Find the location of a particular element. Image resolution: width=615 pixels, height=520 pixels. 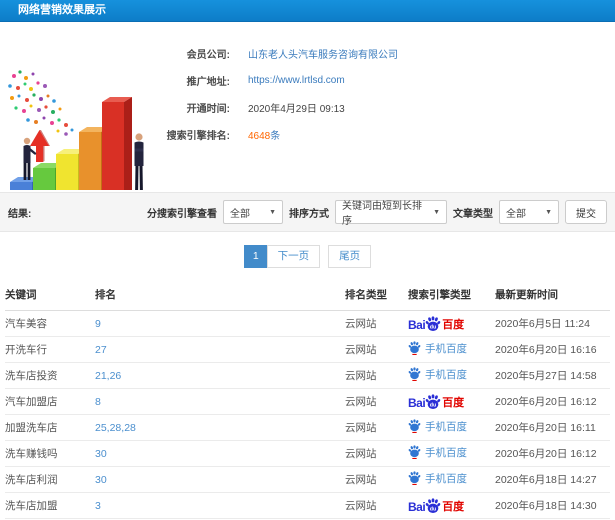

company-link: 山东老人头汽车服务咨询有限公司 is located at coordinates (323, 53).